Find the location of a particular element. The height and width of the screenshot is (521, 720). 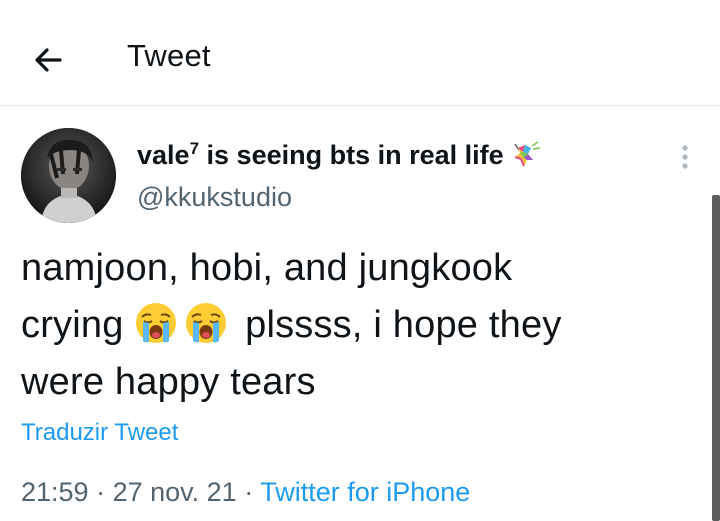

tweet-line-3: were happy tears is located at coordinates (168, 382).